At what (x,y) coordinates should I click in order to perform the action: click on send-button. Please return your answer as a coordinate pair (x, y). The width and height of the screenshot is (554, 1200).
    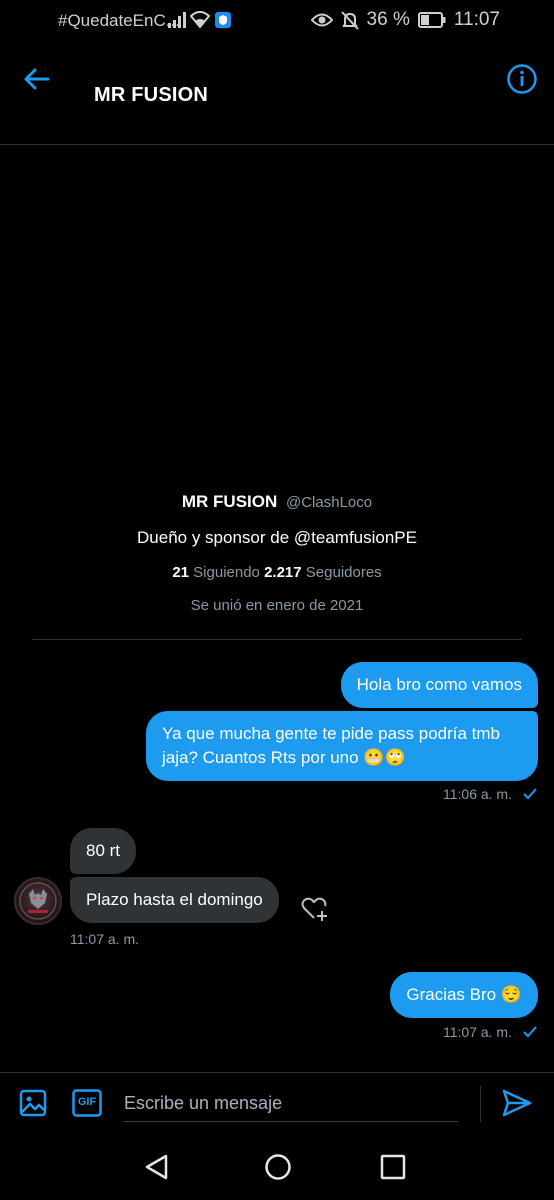
    Looking at the image, I should click on (517, 1103).